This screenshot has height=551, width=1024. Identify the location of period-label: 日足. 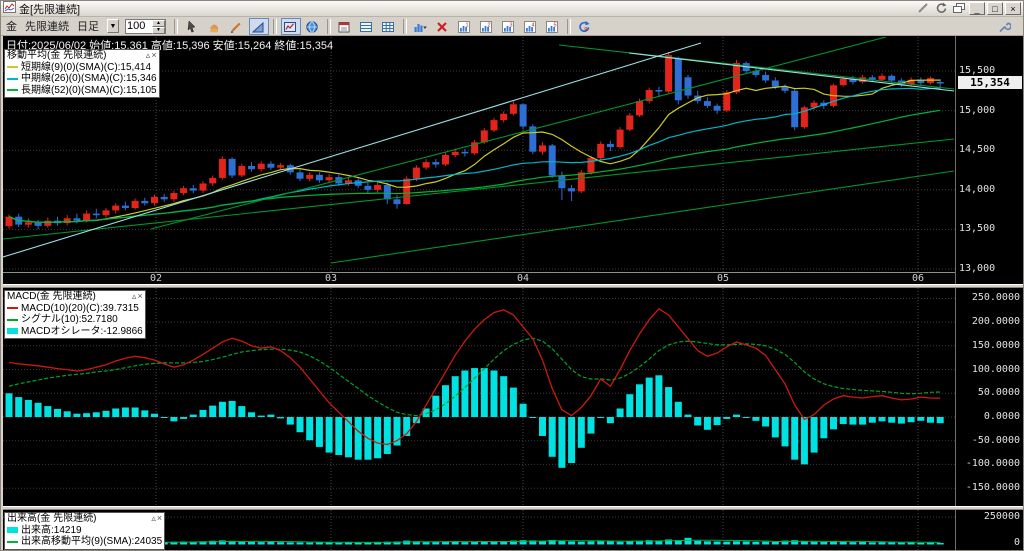
(88, 27).